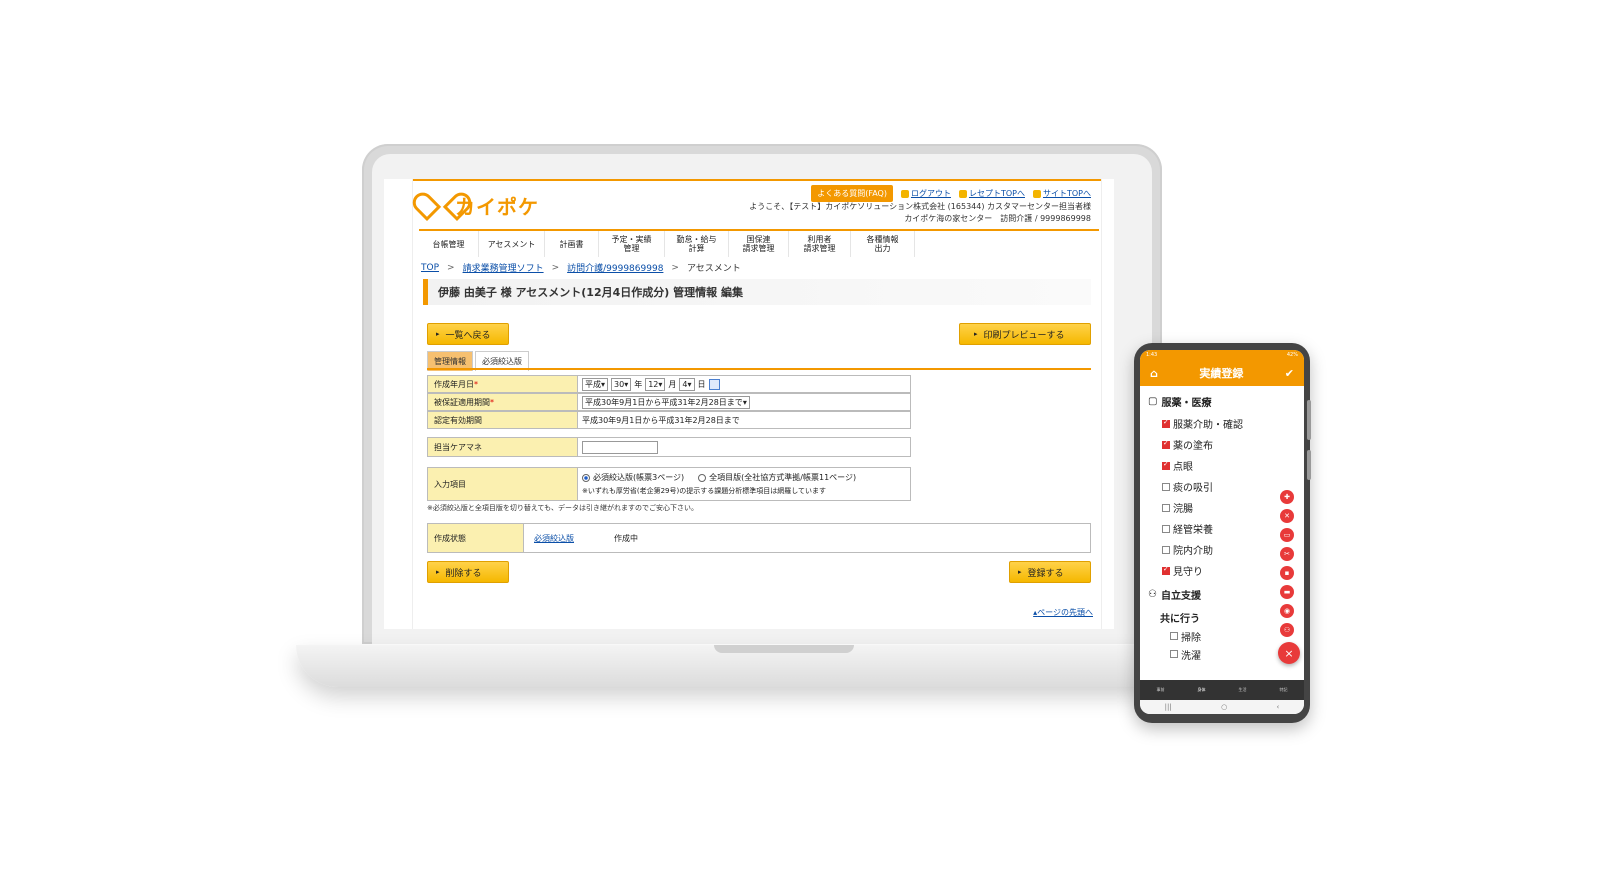 This screenshot has height=889, width=1600. What do you see at coordinates (620, 447) in the screenshot?
I see `care-manager-input` at bounding box center [620, 447].